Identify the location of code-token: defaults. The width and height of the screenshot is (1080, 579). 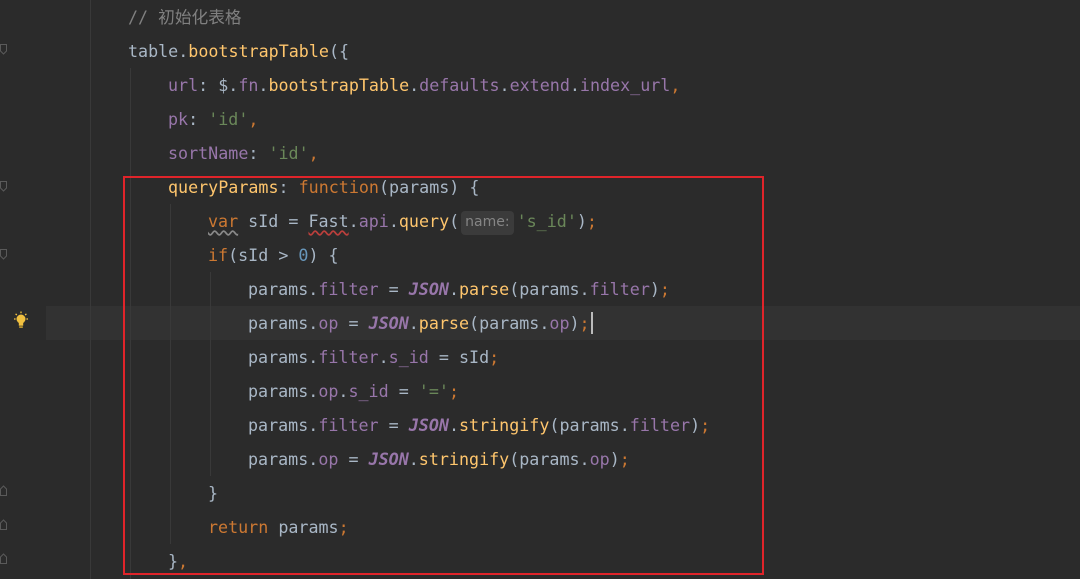
(459, 85).